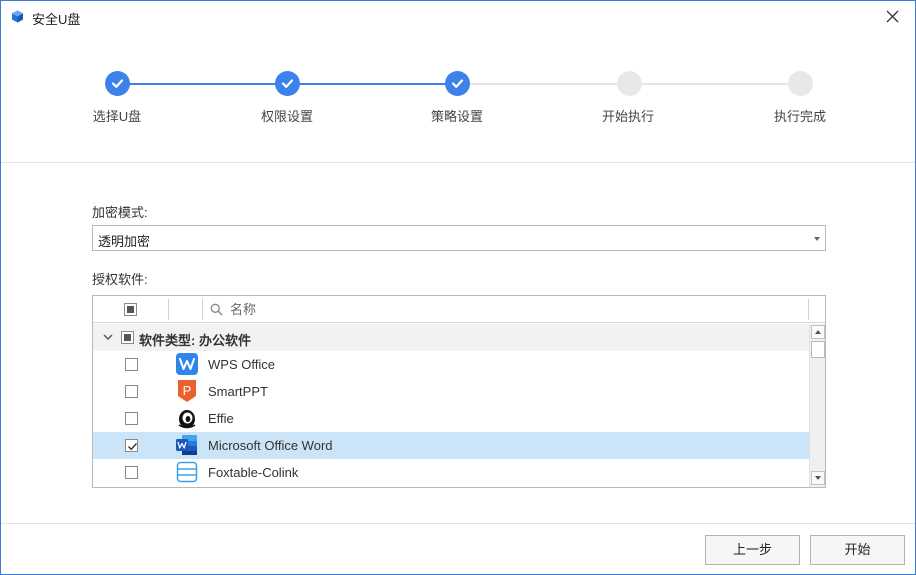  I want to click on svg-text: P, so click(187, 390).